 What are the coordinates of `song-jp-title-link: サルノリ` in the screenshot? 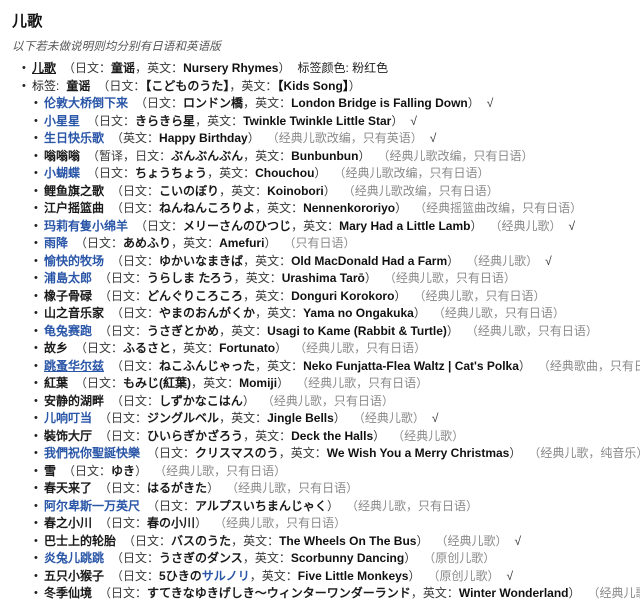 It's located at (226, 576).